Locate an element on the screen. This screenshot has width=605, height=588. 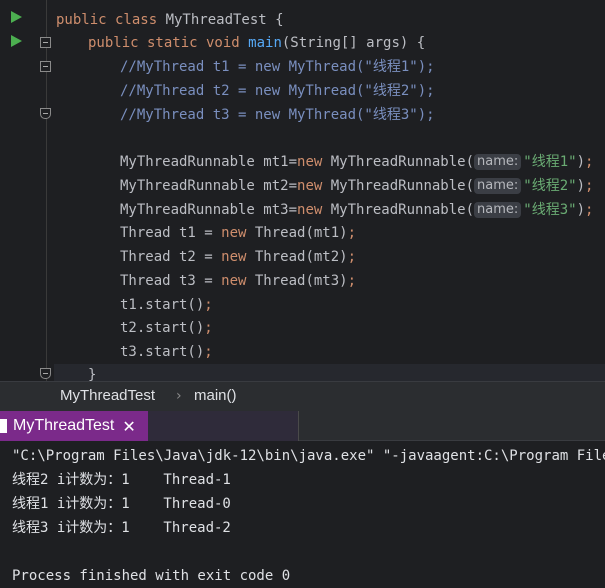
code-line: //MyThread t1 = new MyThread("线程1"); is located at coordinates (277, 67).